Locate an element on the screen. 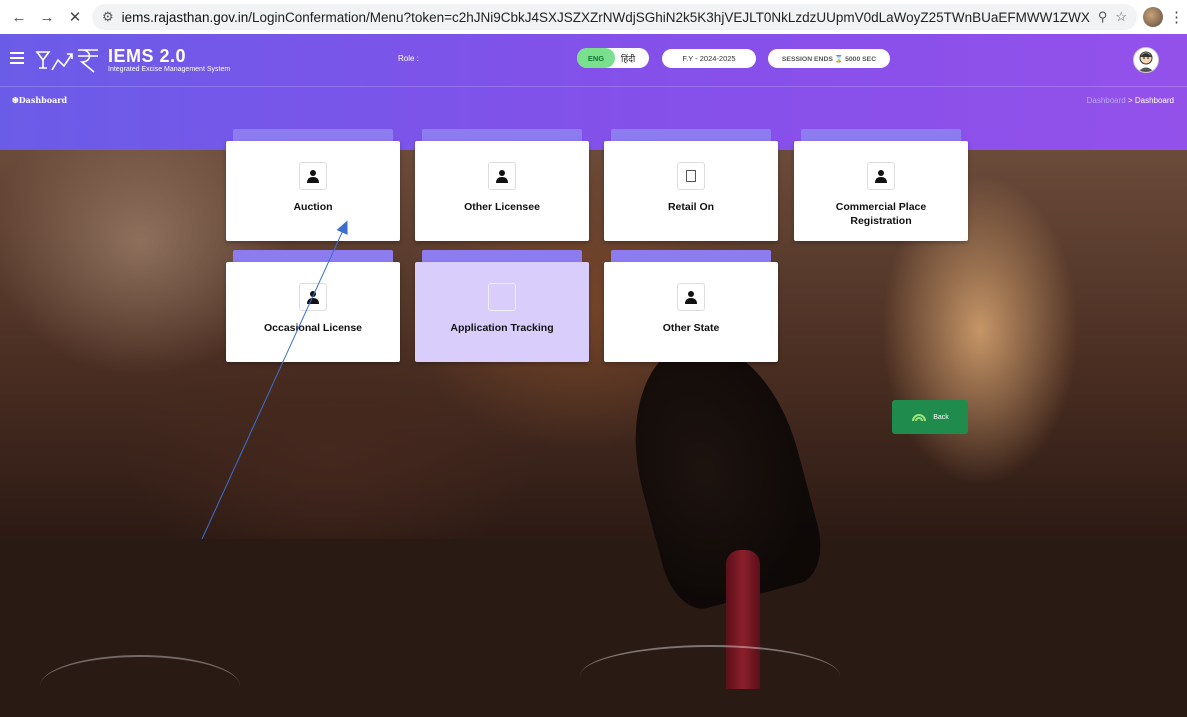  language-toggle: ENG हिंदी is located at coordinates (613, 58).